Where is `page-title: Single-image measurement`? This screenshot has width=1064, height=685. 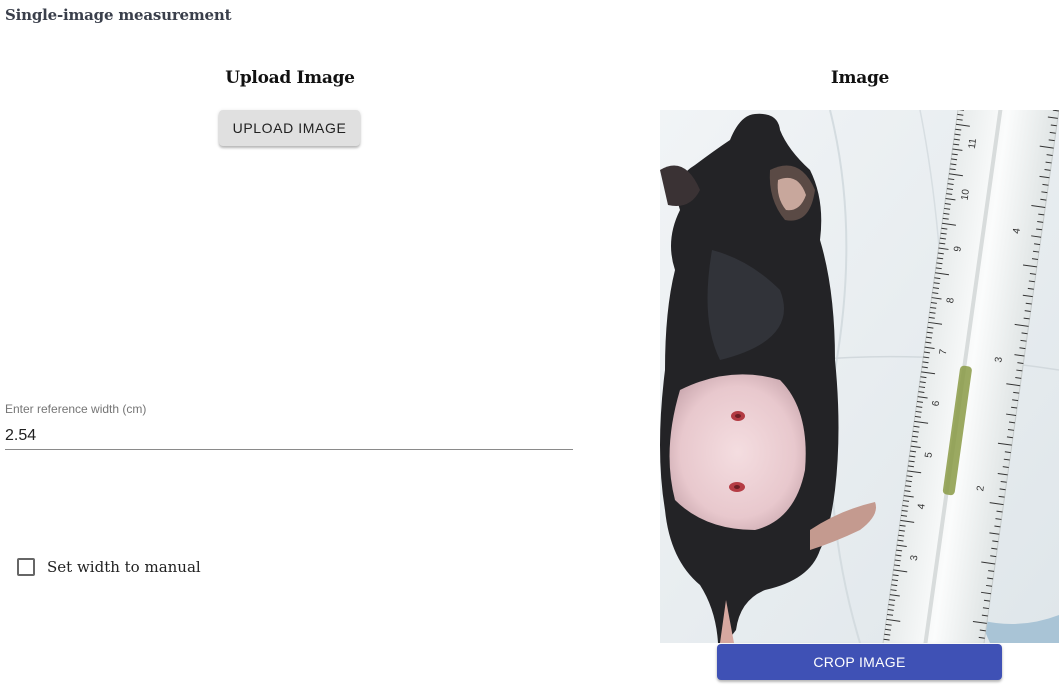 page-title: Single-image measurement is located at coordinates (118, 15).